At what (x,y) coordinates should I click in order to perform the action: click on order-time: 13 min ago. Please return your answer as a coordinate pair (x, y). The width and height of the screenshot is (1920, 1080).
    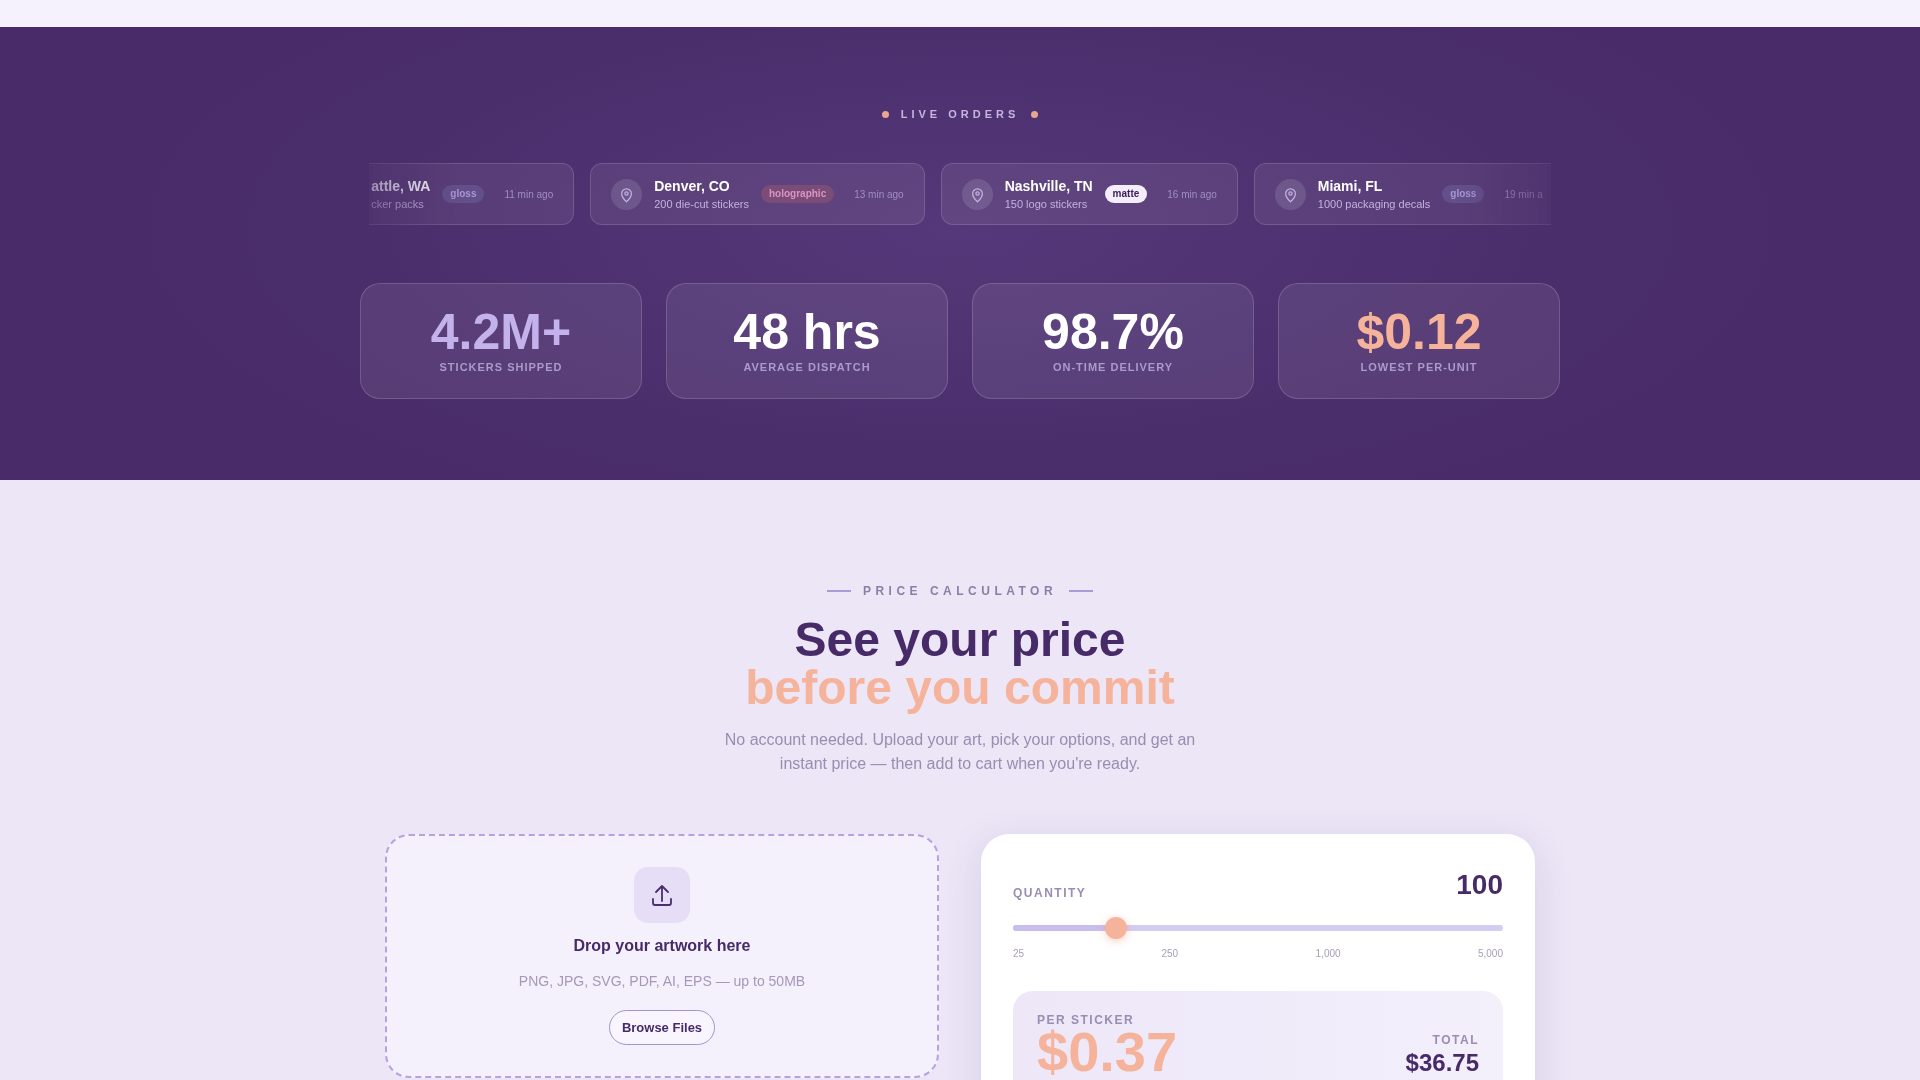
    Looking at the image, I should click on (879, 194).